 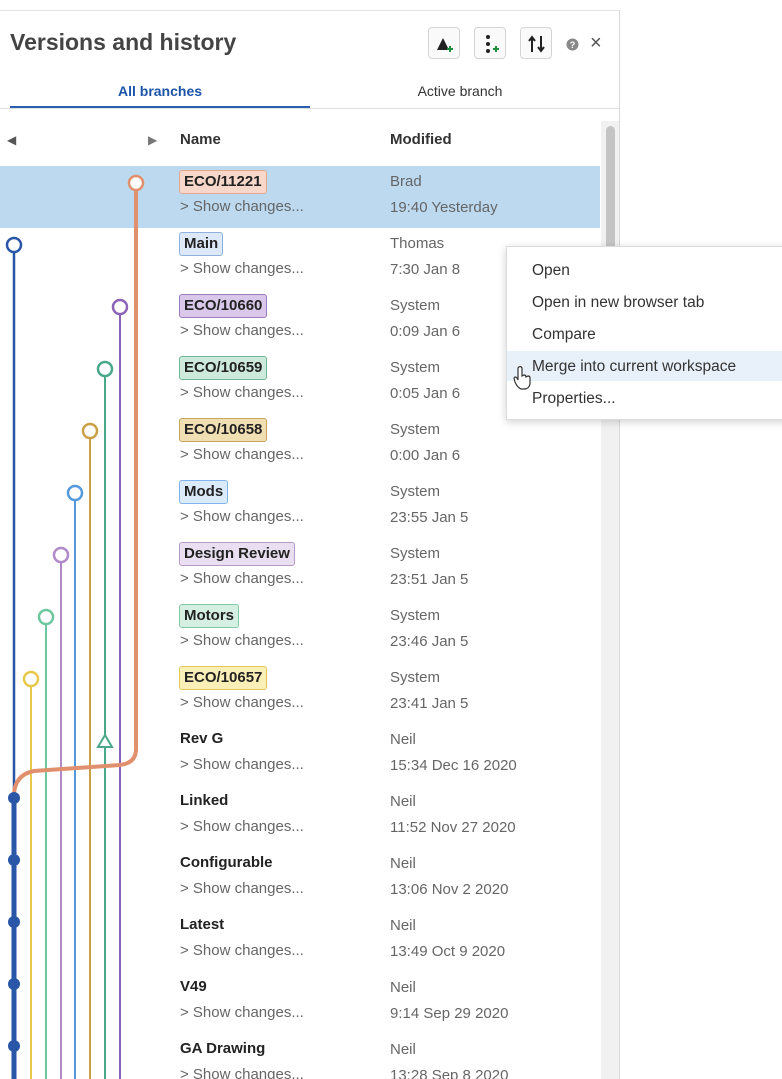 What do you see at coordinates (522, 378) in the screenshot?
I see `hand-cursor-icon` at bounding box center [522, 378].